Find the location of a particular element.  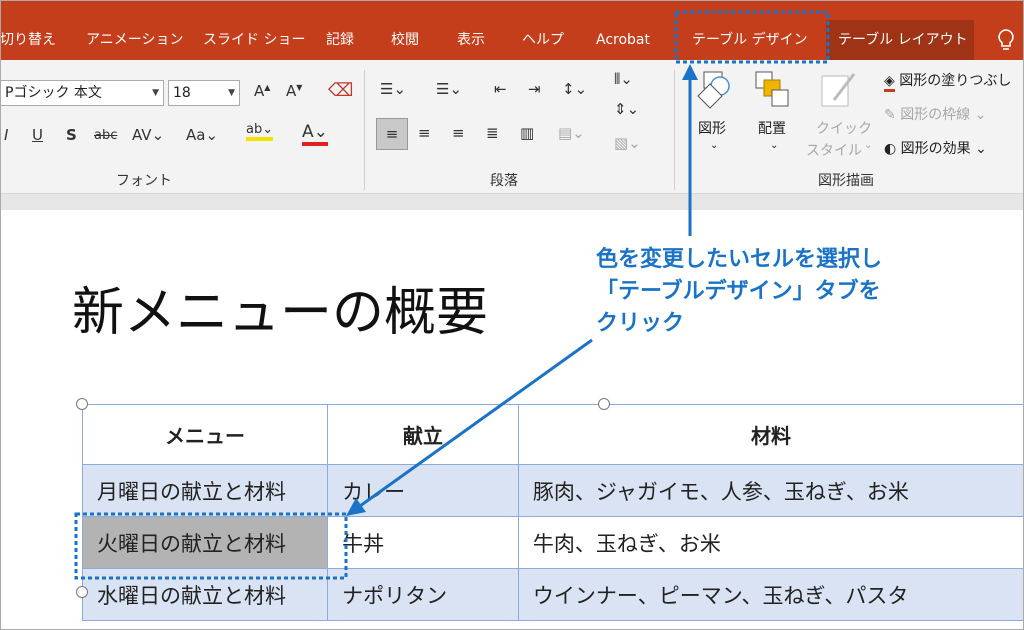

tab-transitions: 切り替え is located at coordinates (28, 40).